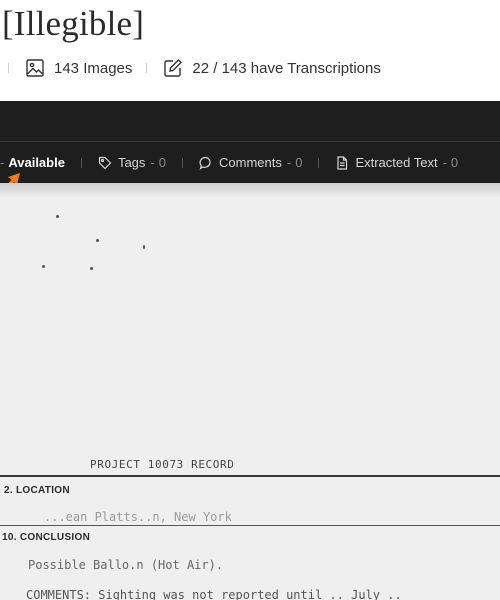 Image resolution: width=500 pixels, height=600 pixels. I want to click on document-icon, so click(342, 162).